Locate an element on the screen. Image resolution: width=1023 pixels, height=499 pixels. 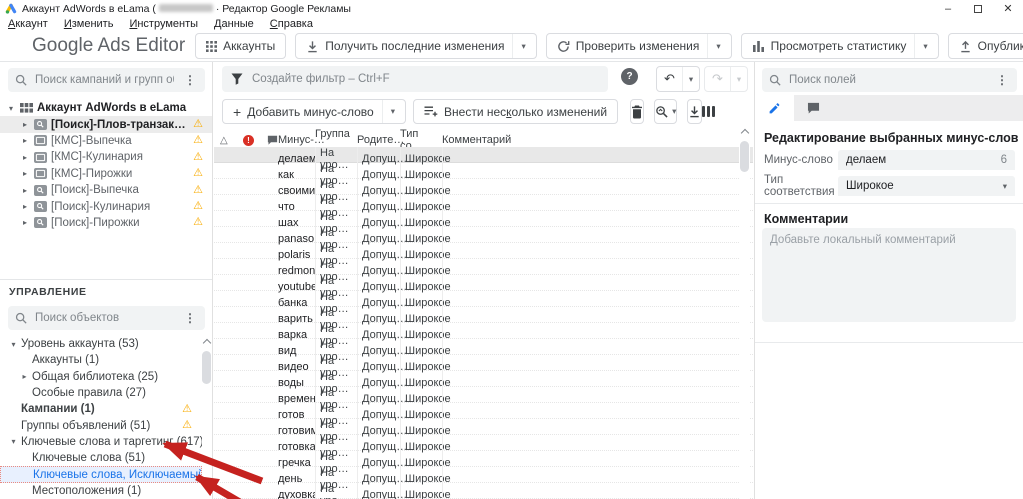
filter-bar: Создайте фильтр – Ctrl+F is located at coordinates (415, 79).